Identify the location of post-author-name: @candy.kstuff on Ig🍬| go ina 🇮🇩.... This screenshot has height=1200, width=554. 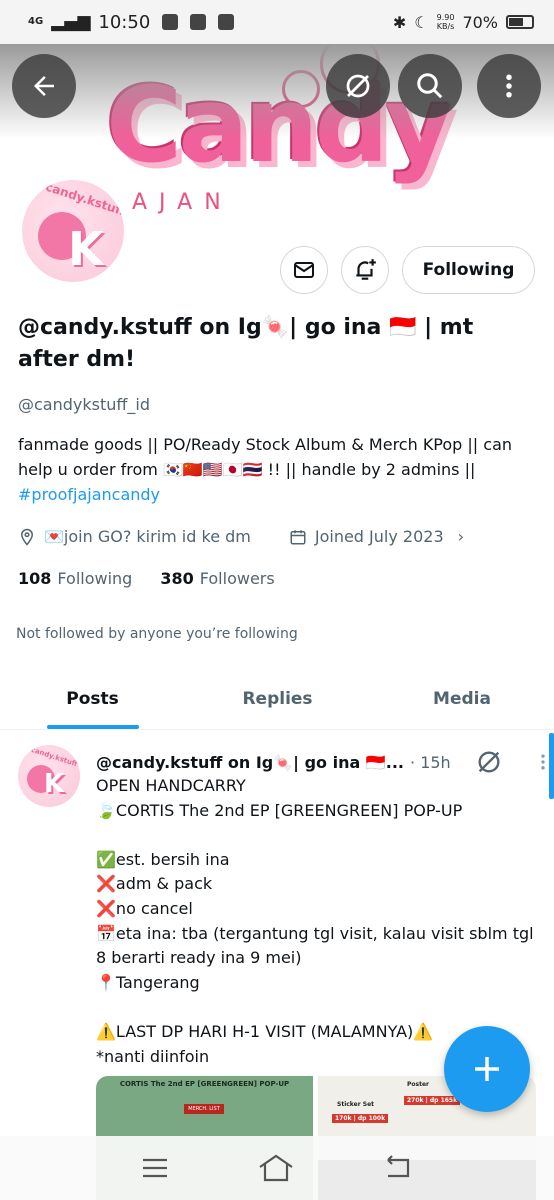
(250, 762).